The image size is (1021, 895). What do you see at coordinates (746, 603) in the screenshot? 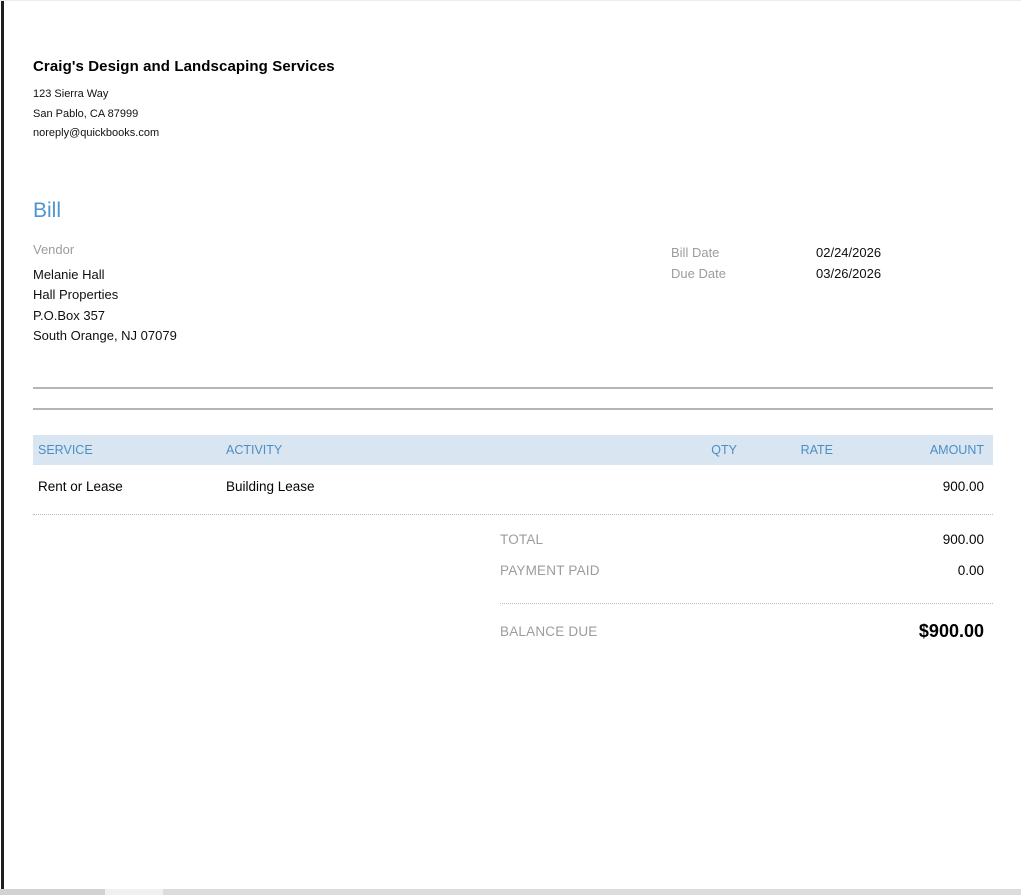
I see `balance-divider` at bounding box center [746, 603].